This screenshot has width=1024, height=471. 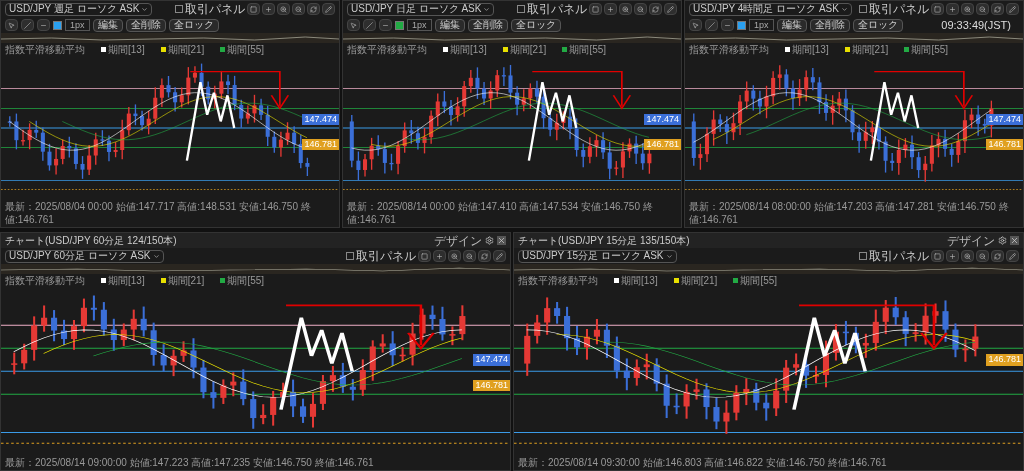 What do you see at coordinates (500, 213) in the screenshot?
I see `status-line: 最新：2025/08/14 00:00 始値:147.410 高値:147.534 安値:146.750 終値:146.761` at bounding box center [500, 213].